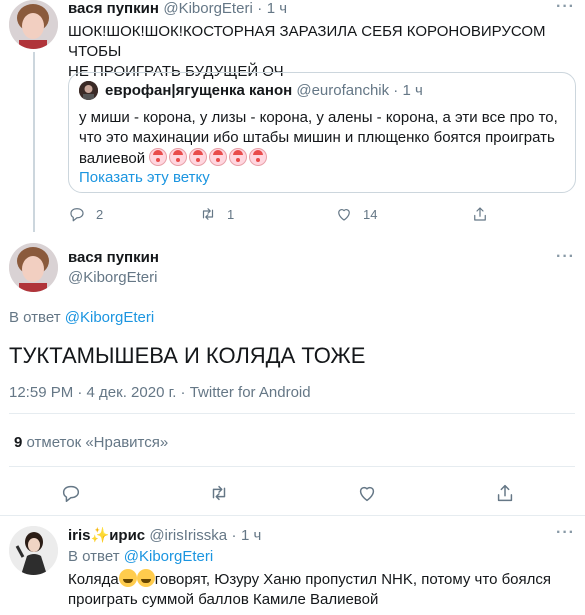 Image resolution: width=585 pixels, height=615 pixels. Describe the element at coordinates (79, 535) in the screenshot. I see `author-name-text: iris` at that location.